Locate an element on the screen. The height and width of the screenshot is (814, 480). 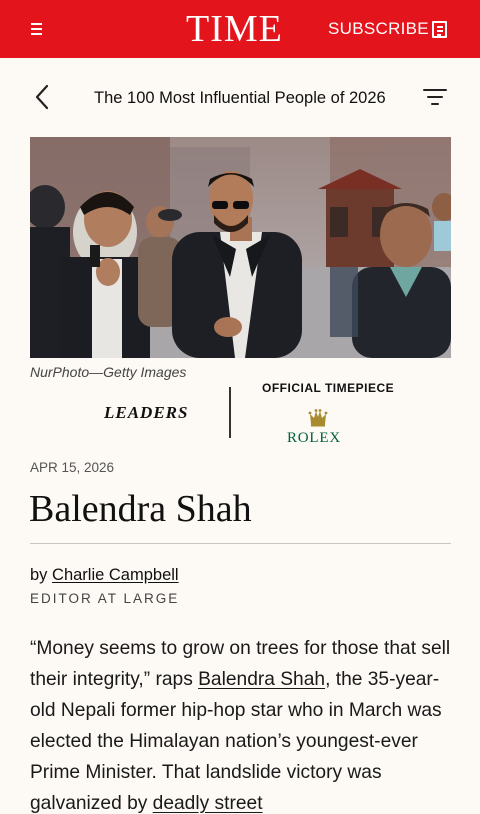
byline-prefix: by is located at coordinates (39, 575).